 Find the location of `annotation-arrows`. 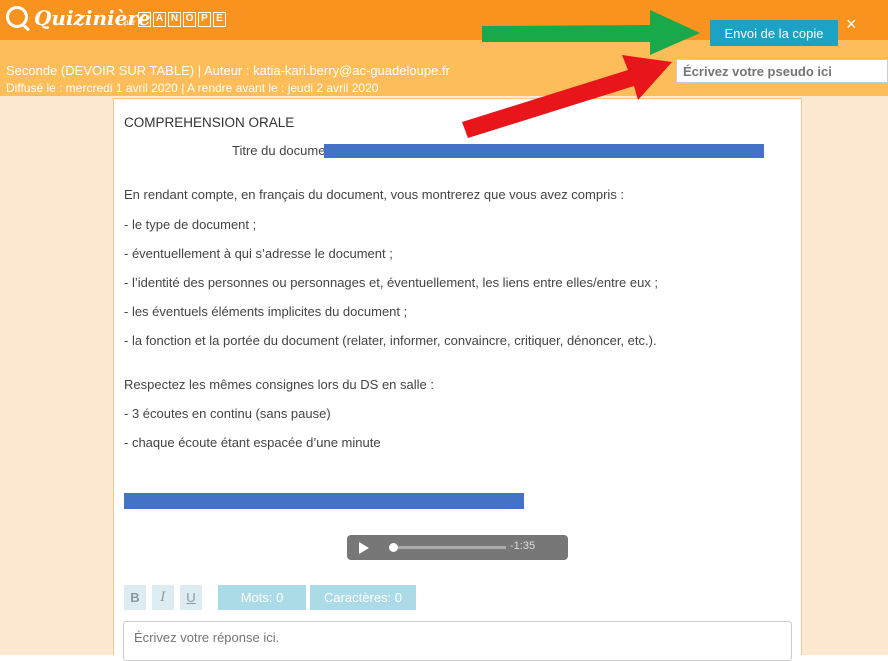

annotation-arrows is located at coordinates (581, 74).